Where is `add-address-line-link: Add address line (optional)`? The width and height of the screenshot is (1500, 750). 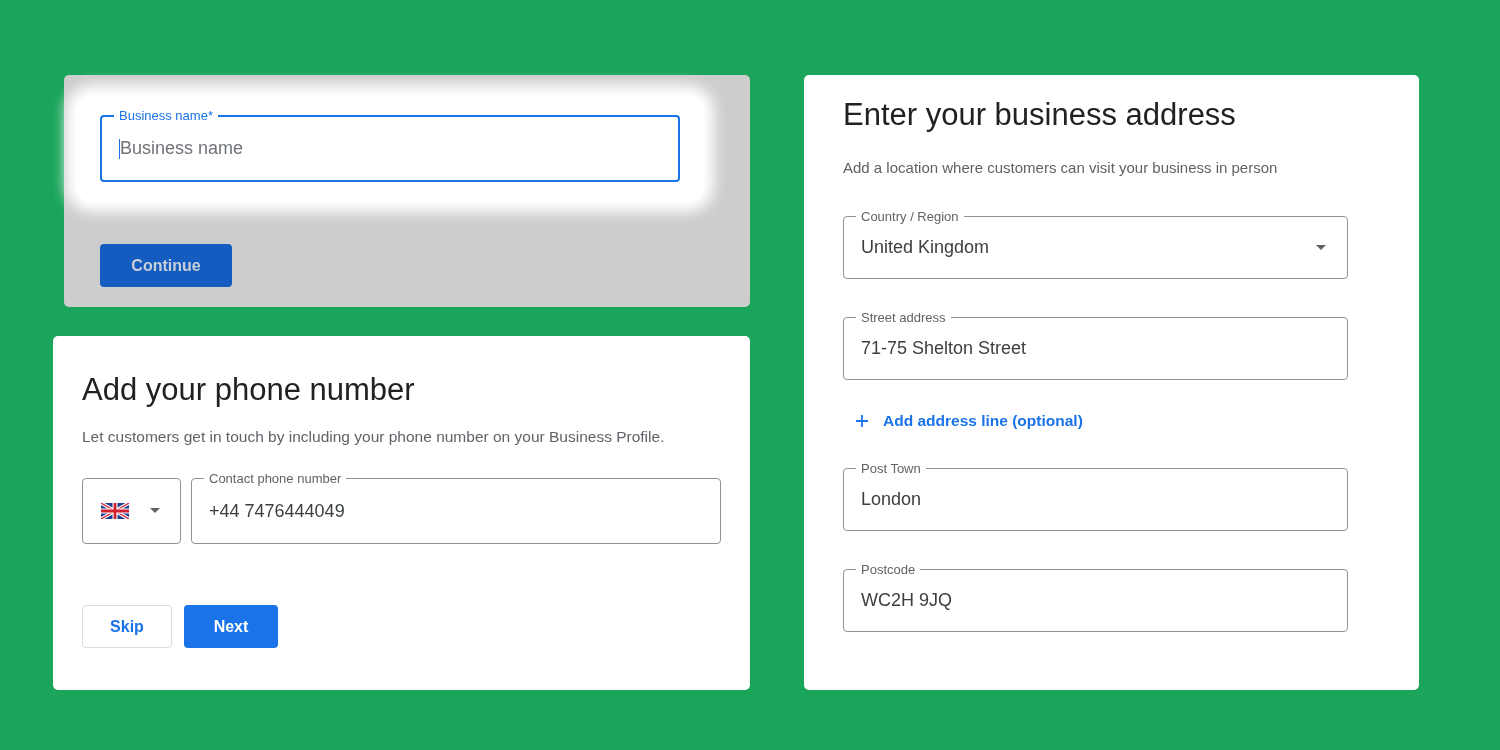
add-address-line-link: Add address line (optional) is located at coordinates (983, 421).